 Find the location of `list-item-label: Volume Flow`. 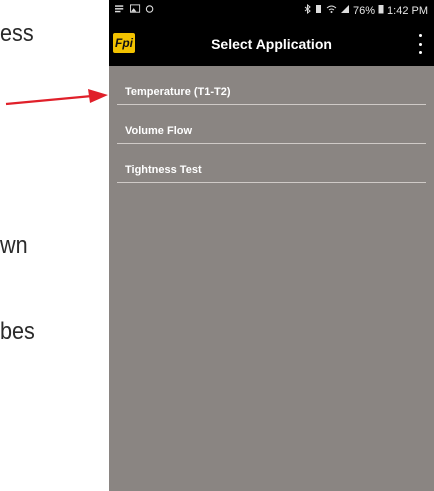

list-item-label: Volume Flow is located at coordinates (159, 131).